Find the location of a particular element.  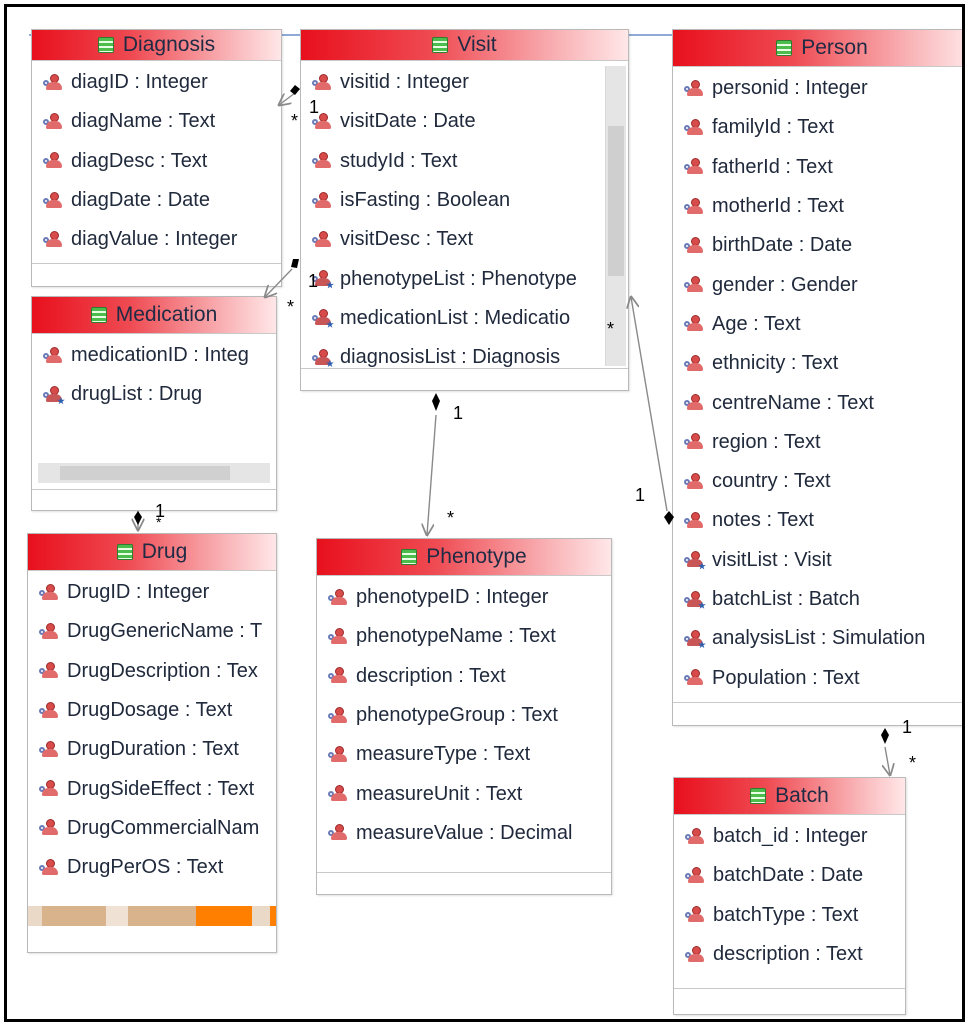

association-person-batch is located at coordinates (885, 751).